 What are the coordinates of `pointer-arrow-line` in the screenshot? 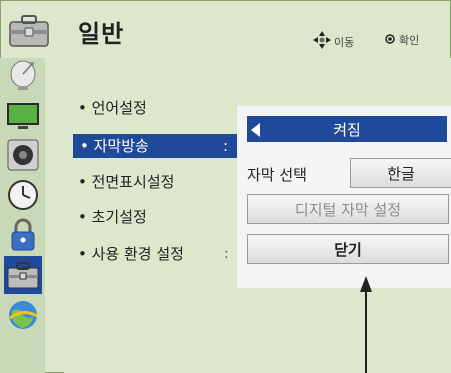 It's located at (366, 329).